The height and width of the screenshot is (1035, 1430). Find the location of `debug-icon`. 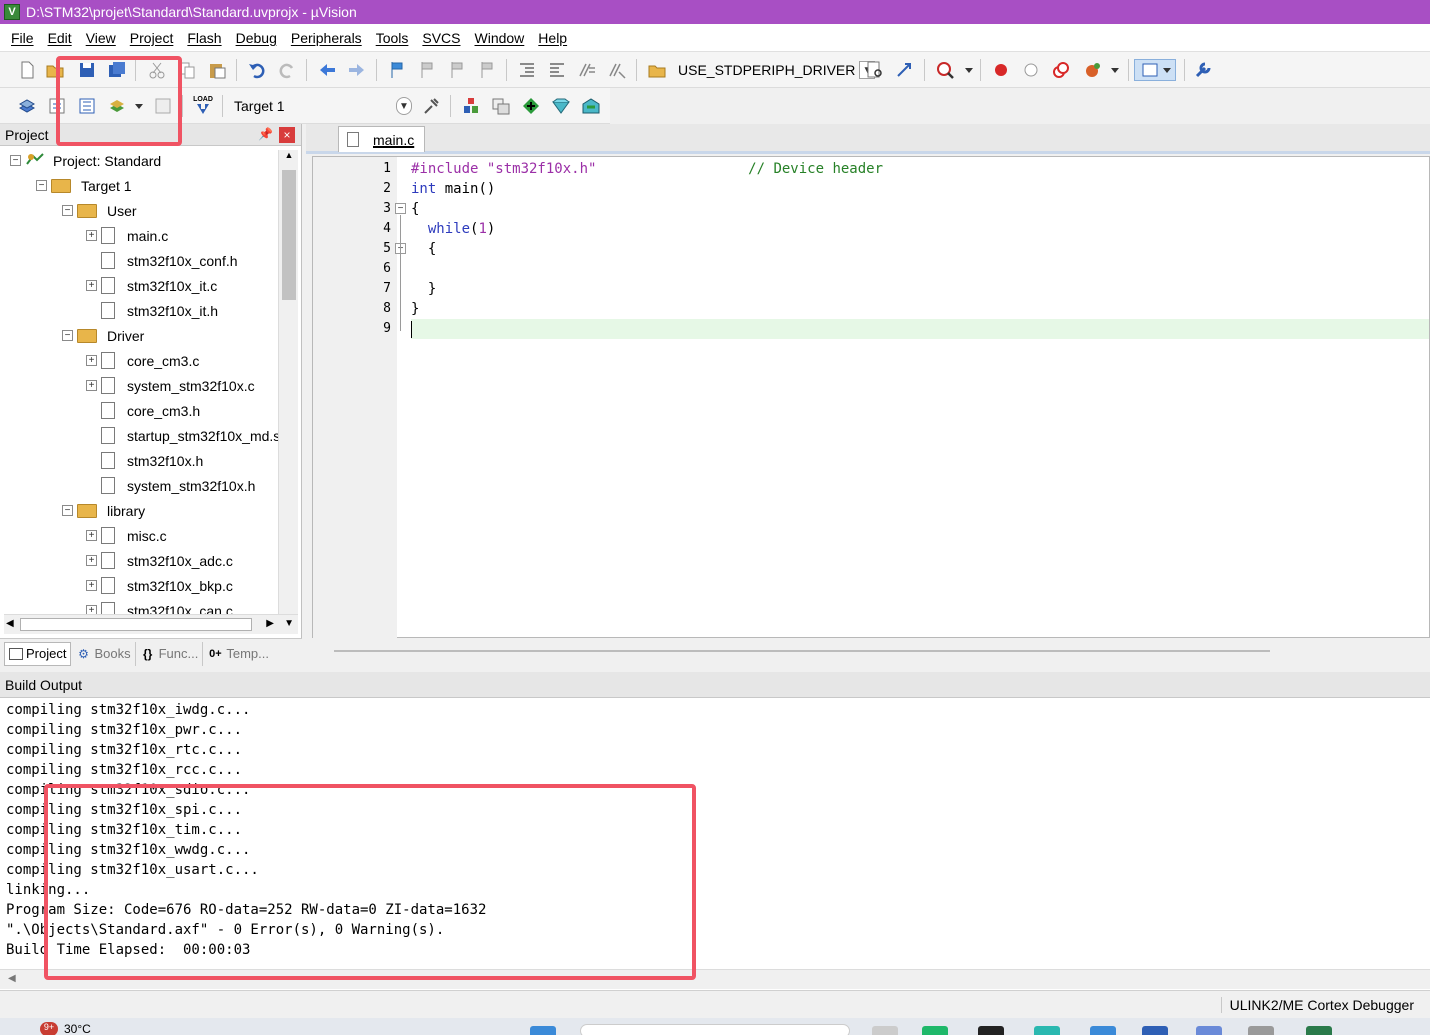

debug-icon is located at coordinates (945, 70).